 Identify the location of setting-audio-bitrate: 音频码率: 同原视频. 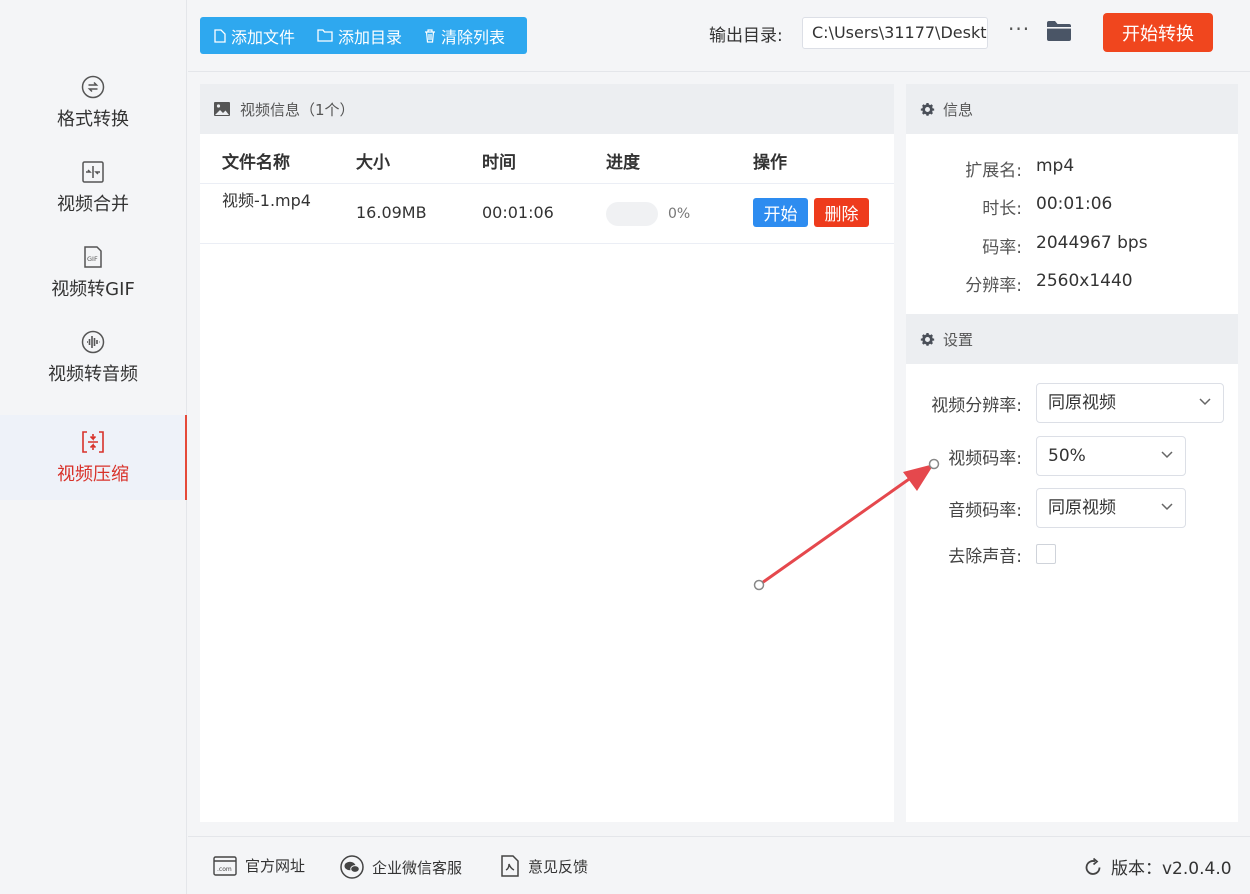
(1072, 508).